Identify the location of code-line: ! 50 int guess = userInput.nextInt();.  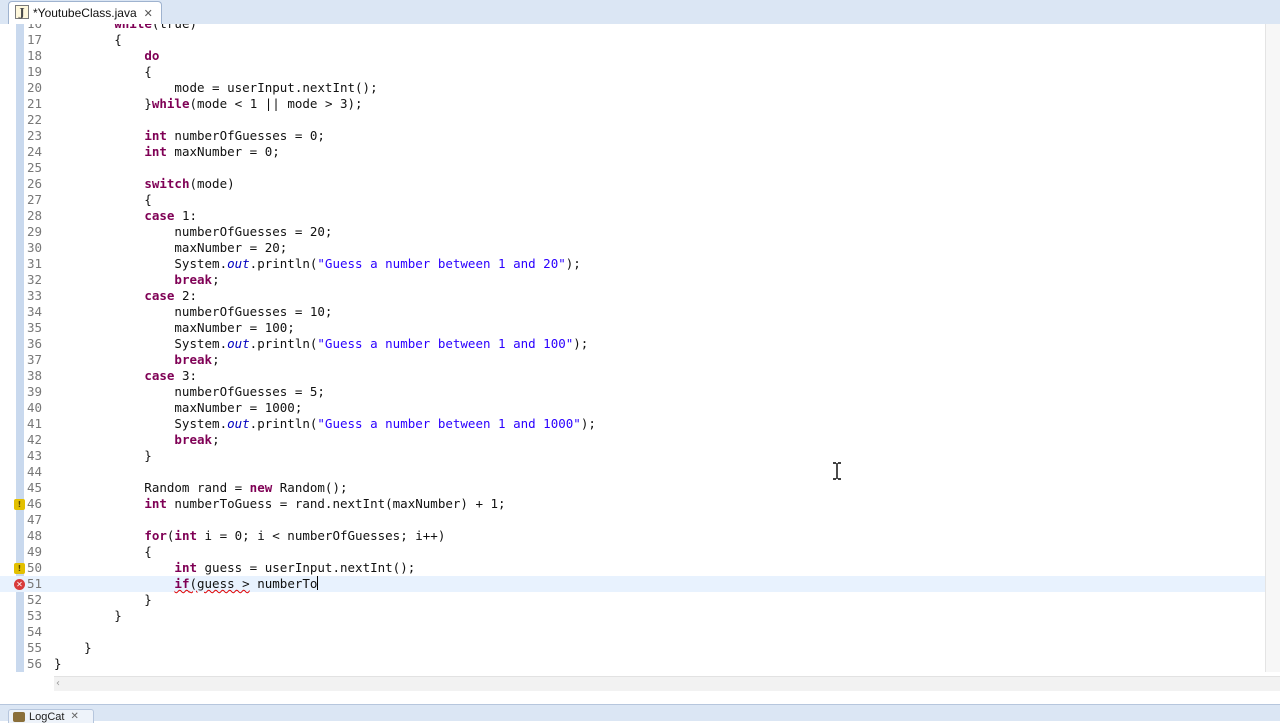
(640, 568).